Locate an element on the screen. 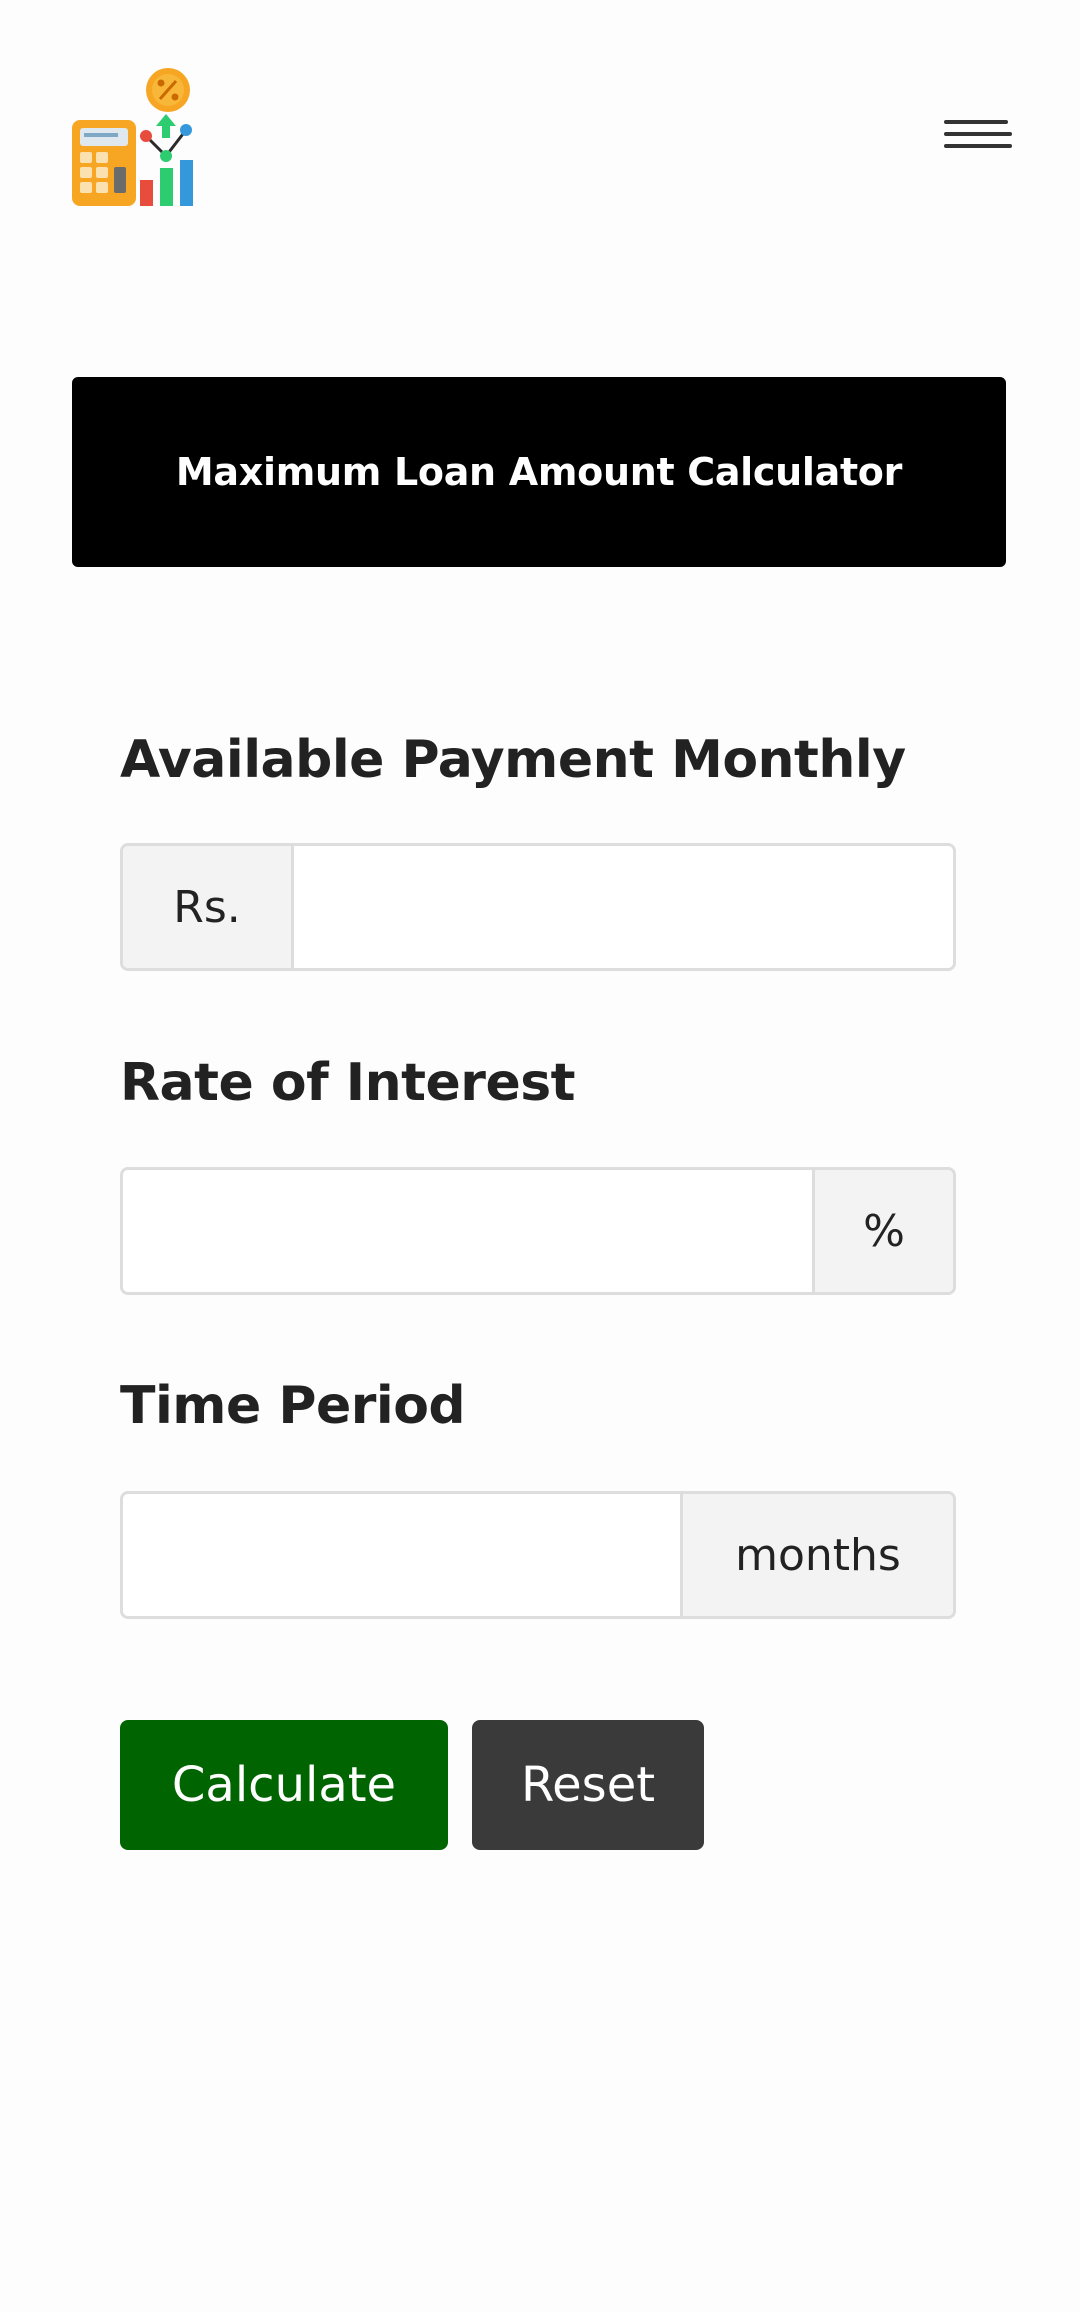  title-banner: Maximum Loan Amount Calculator is located at coordinates (539, 472).